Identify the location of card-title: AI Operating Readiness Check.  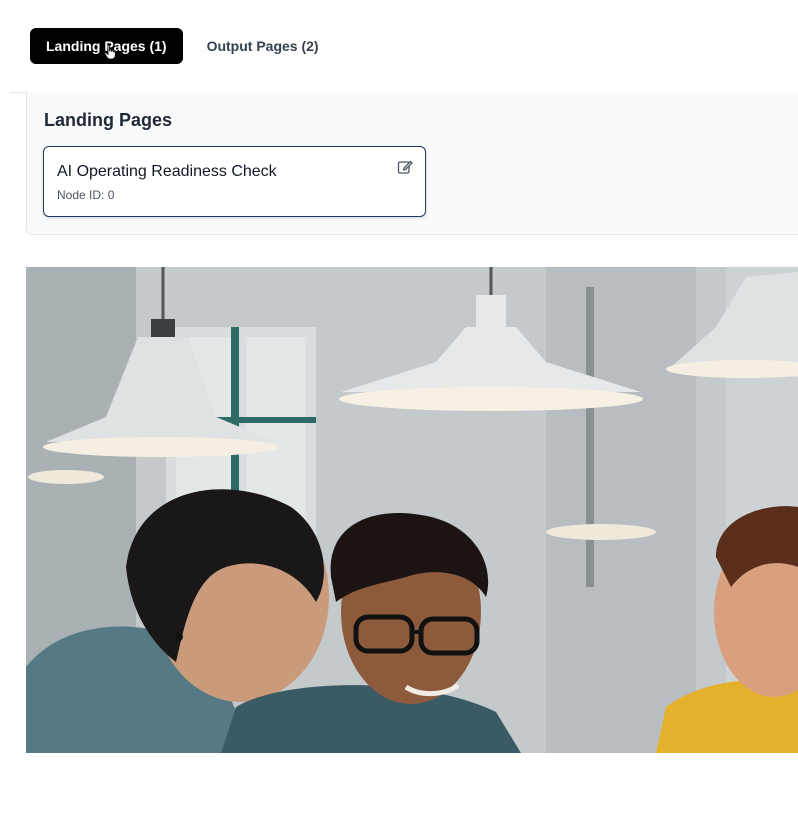
(167, 171).